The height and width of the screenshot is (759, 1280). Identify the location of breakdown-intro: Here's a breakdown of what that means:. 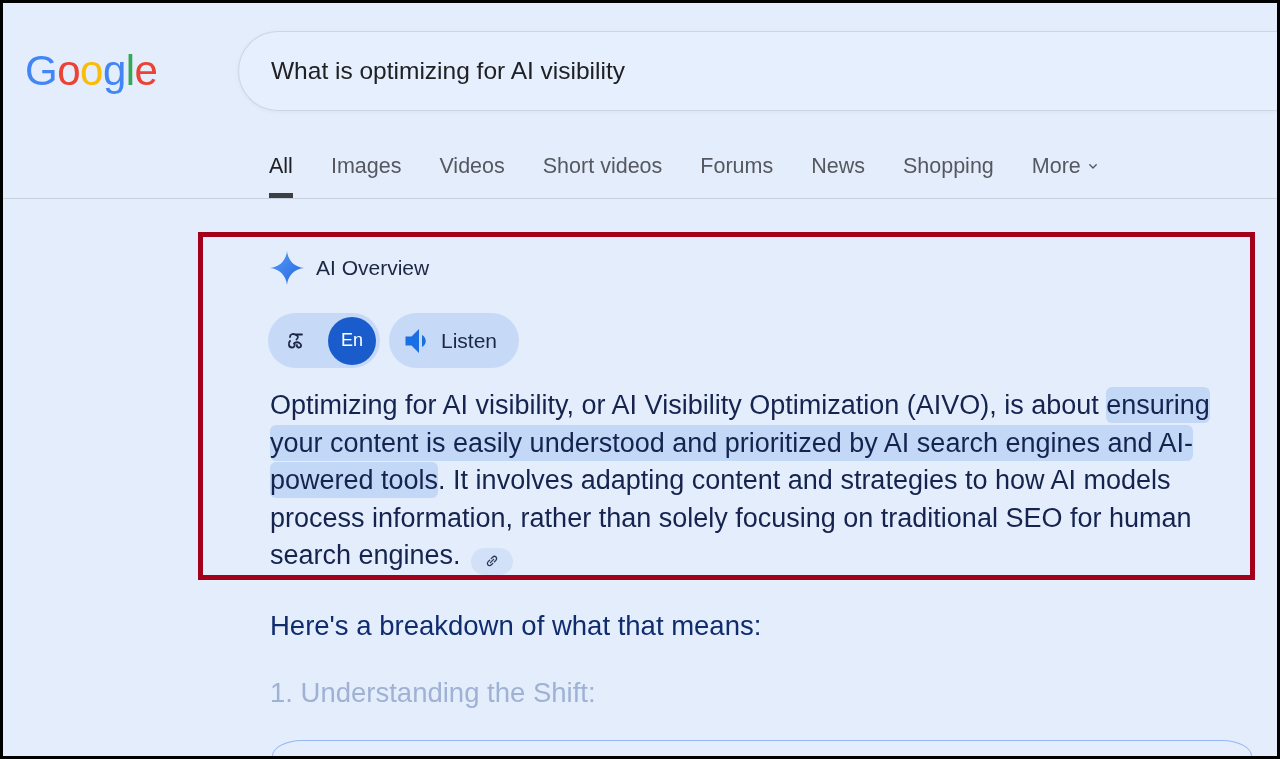
(516, 625).